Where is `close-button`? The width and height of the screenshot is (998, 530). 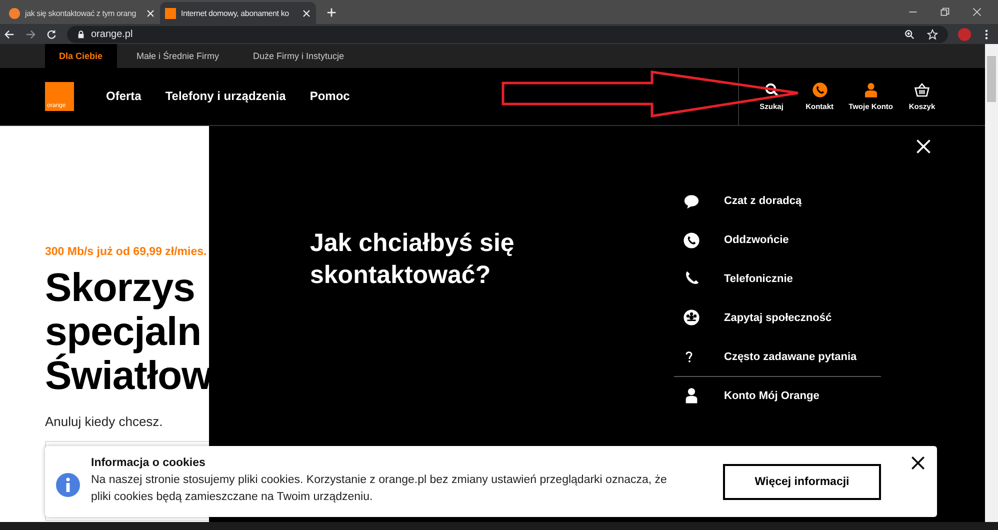 close-button is located at coordinates (918, 463).